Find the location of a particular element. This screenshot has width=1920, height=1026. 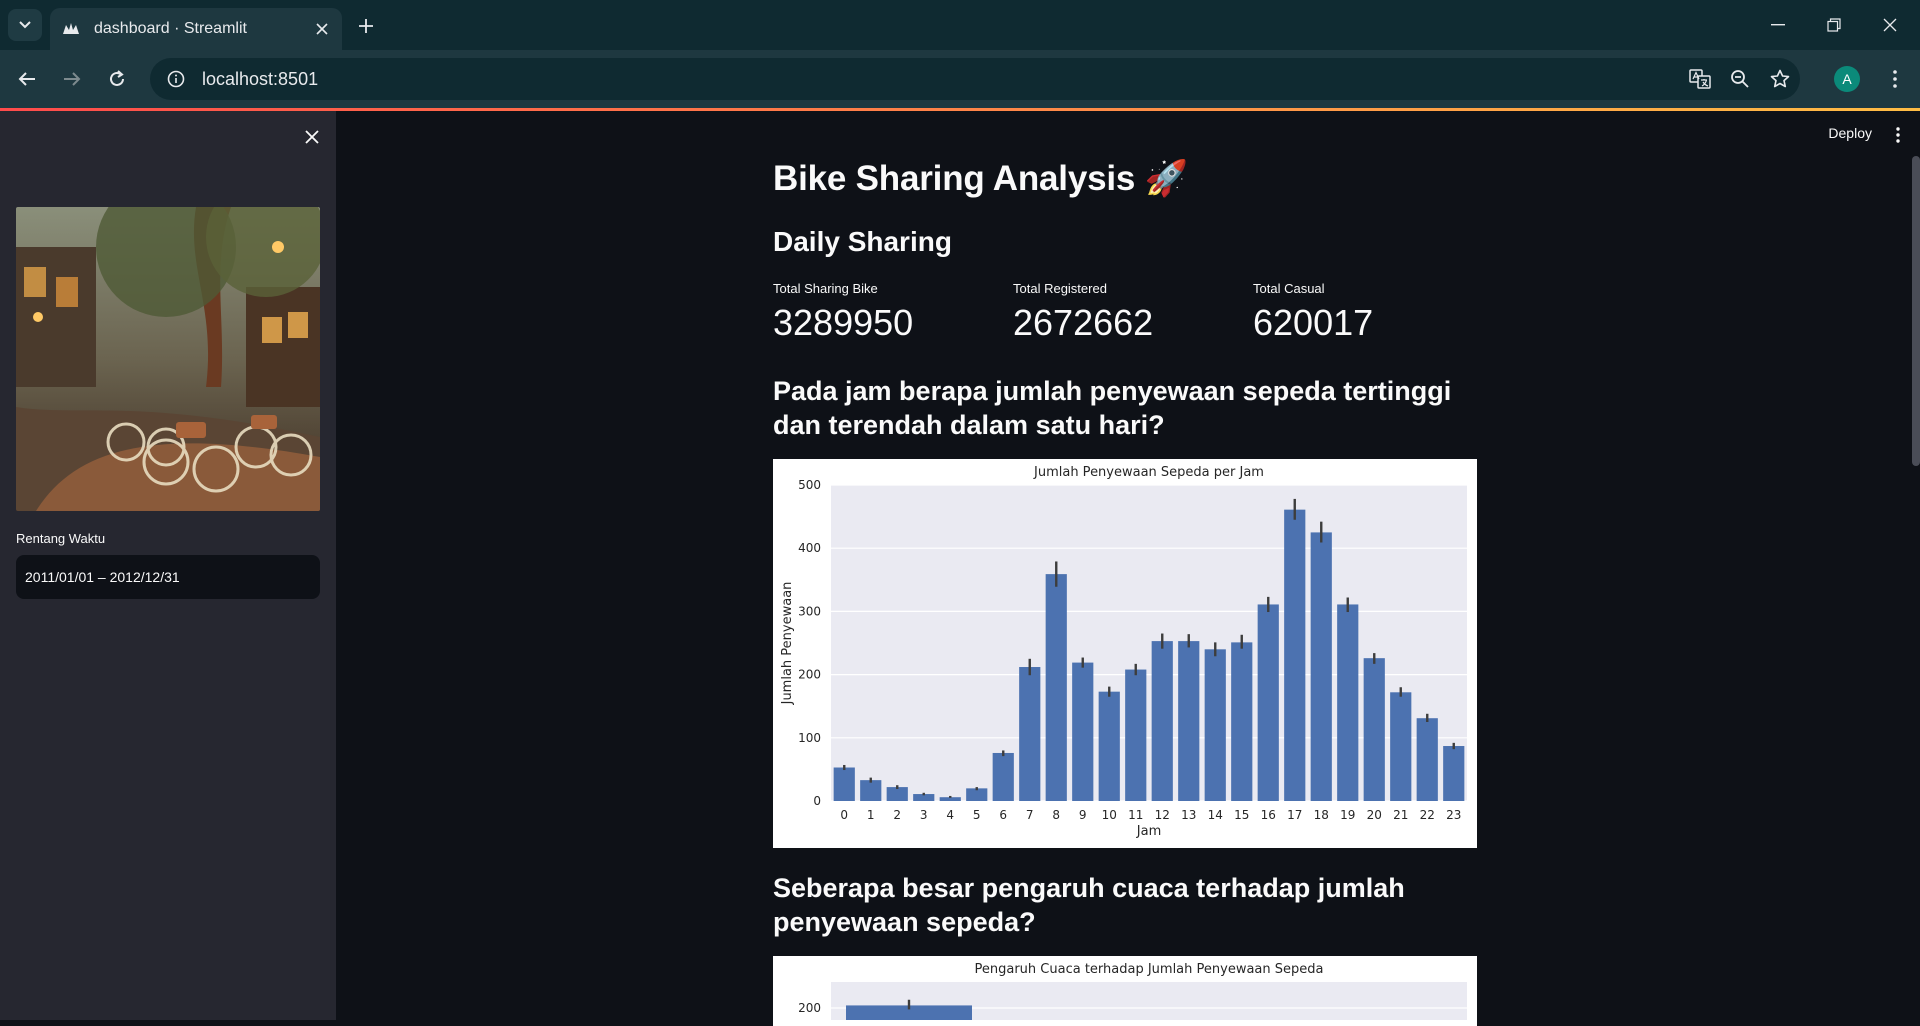

metric-value: 2672662 is located at coordinates (1083, 322).